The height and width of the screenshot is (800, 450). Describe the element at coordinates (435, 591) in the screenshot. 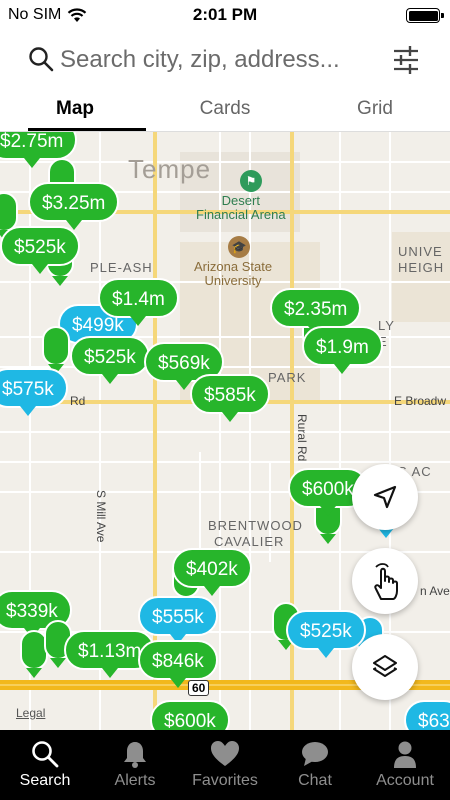

I see `street-label: n Ave` at that location.